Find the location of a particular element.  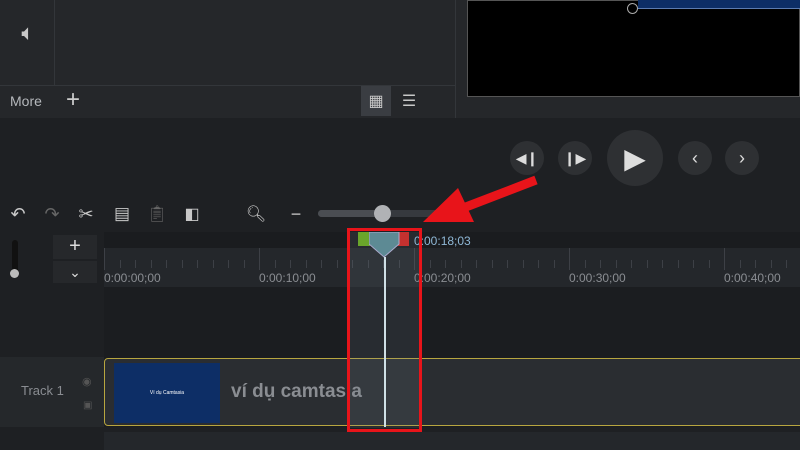

zoom-slider-thumb is located at coordinates (382, 213).